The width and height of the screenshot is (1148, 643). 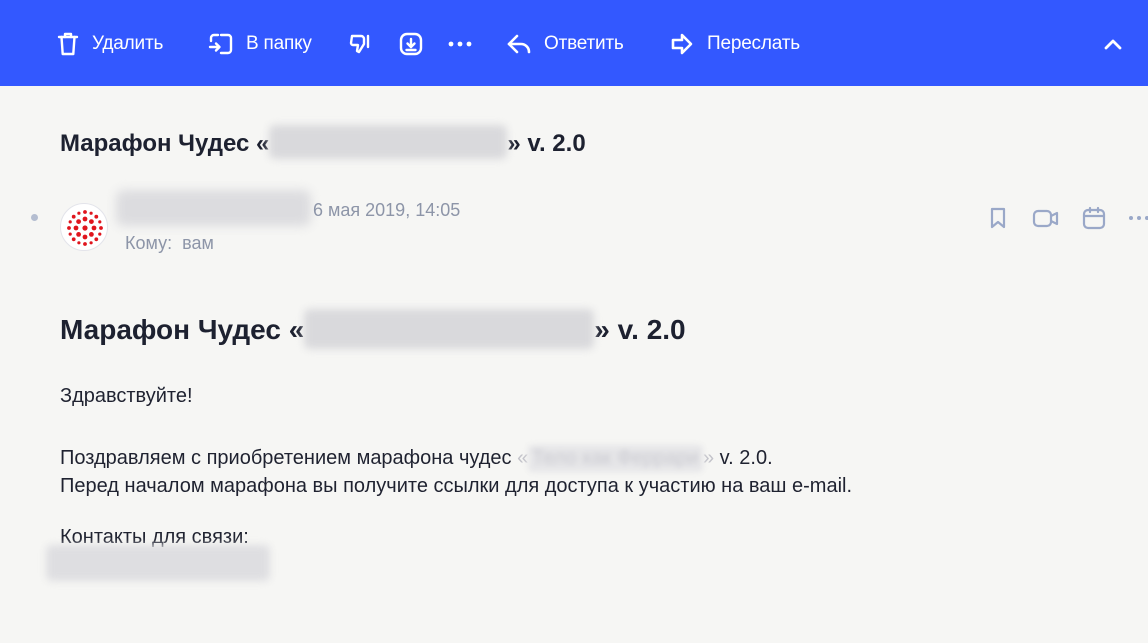 I want to click on forward-label: Переслать, so click(x=753, y=43).